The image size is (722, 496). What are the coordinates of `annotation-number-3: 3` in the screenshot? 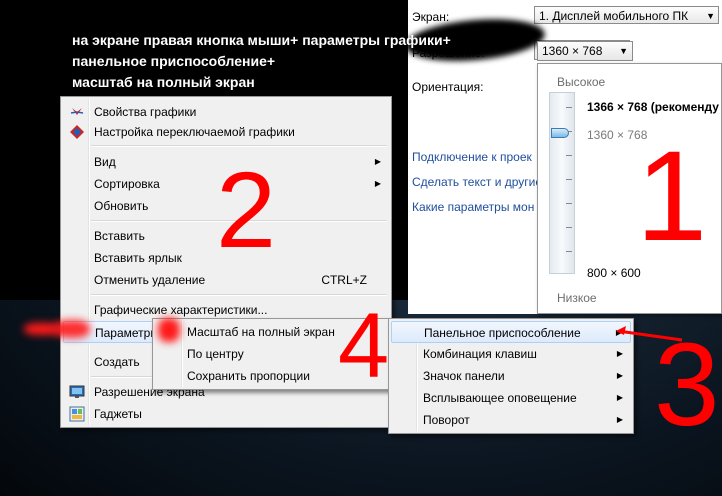 It's located at (687, 385).